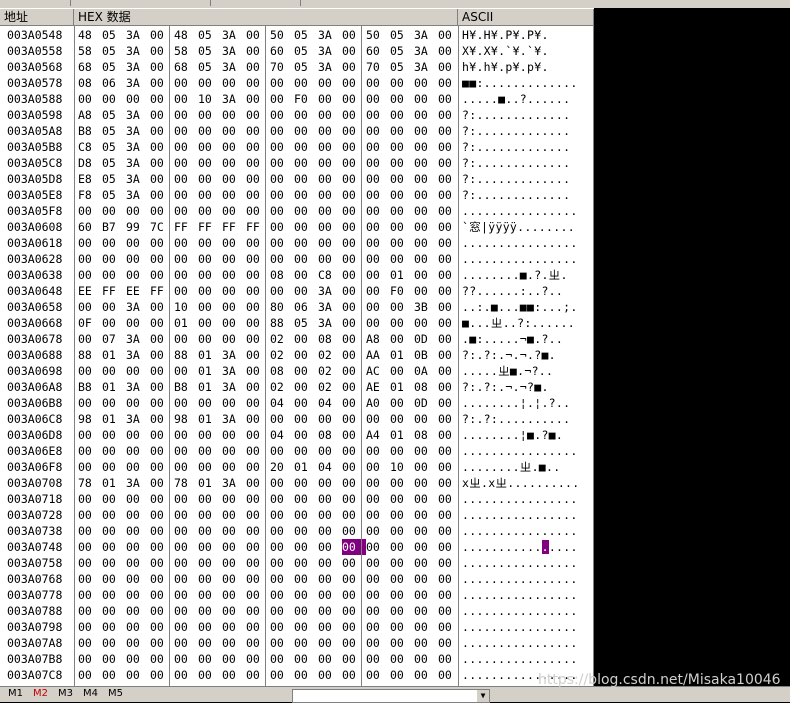 The height and width of the screenshot is (703, 790). What do you see at coordinates (282, 467) in the screenshot?
I see `hex-byte: 20` at bounding box center [282, 467].